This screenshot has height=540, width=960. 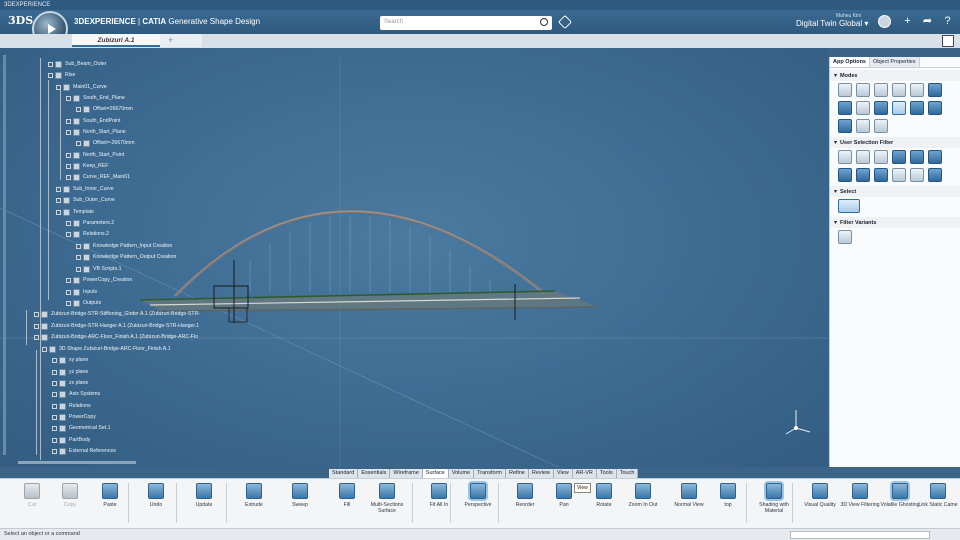 I want to click on tree-node: Sub_Beam_Outer, so click(x=77, y=64).